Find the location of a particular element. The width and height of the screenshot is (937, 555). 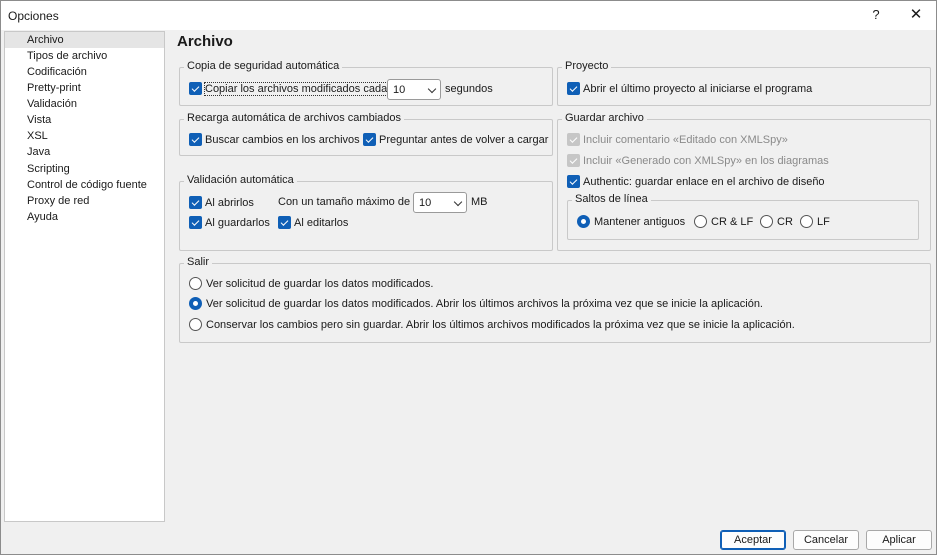

autosave-group-title: Copia de seguridad automática is located at coordinates (263, 66).